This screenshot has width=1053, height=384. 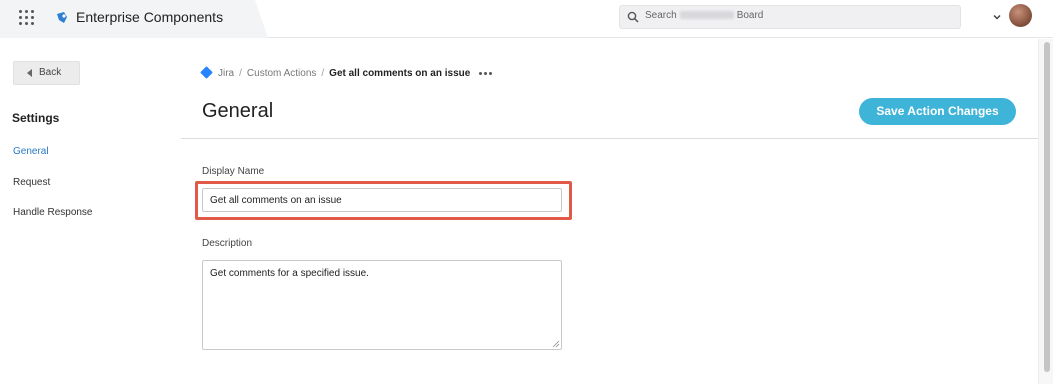 What do you see at coordinates (226, 73) in the screenshot?
I see `breadcrumb-jira: Jira` at bounding box center [226, 73].